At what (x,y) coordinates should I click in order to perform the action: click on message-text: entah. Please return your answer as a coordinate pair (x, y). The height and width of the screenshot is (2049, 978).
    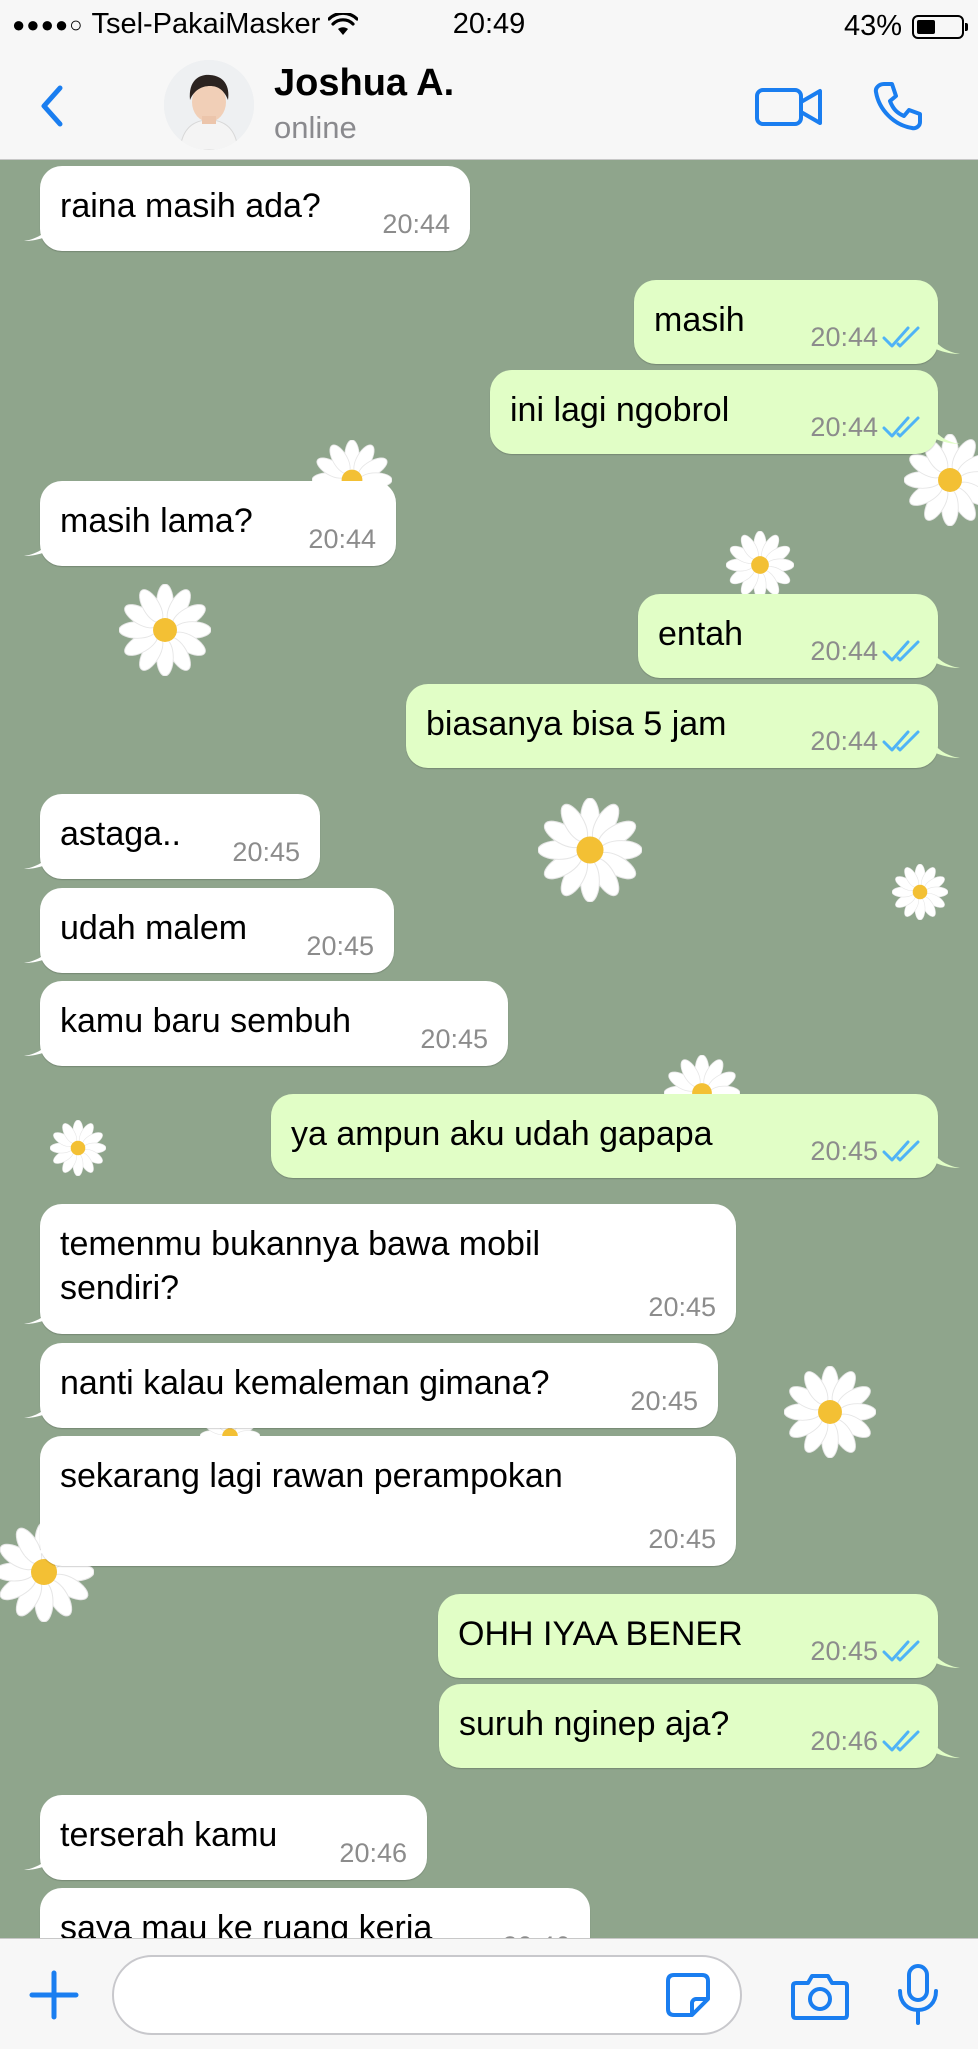
    Looking at the image, I should click on (701, 634).